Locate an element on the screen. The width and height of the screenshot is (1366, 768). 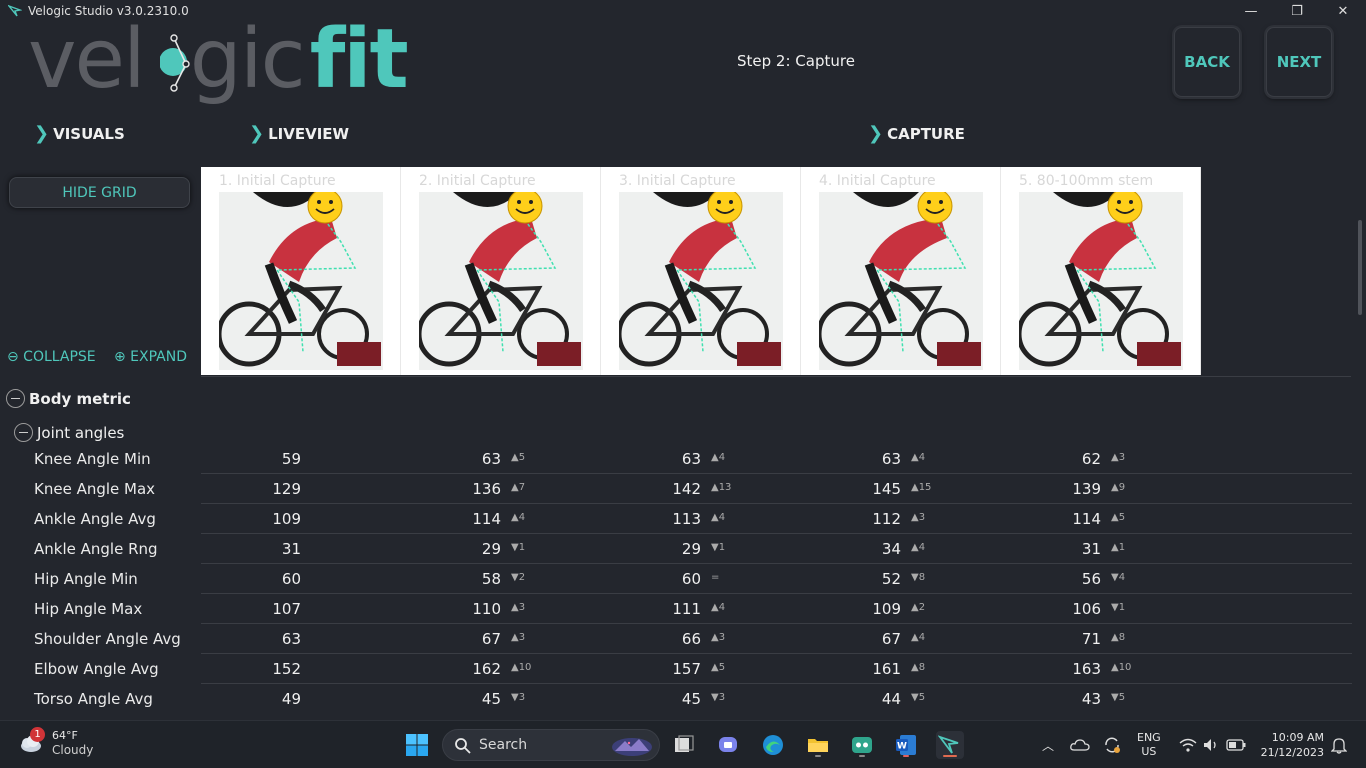
clock-date: 21/12/2023 is located at coordinates (1292, 752).